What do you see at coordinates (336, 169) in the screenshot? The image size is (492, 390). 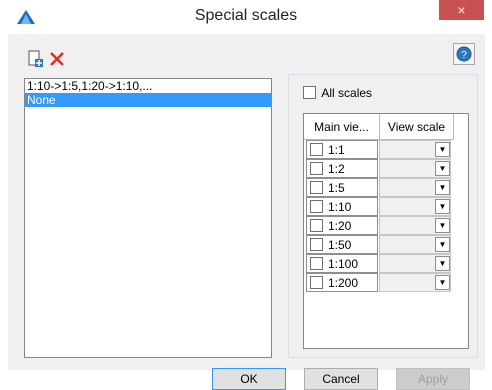 I see `scale-label: 1:2` at bounding box center [336, 169].